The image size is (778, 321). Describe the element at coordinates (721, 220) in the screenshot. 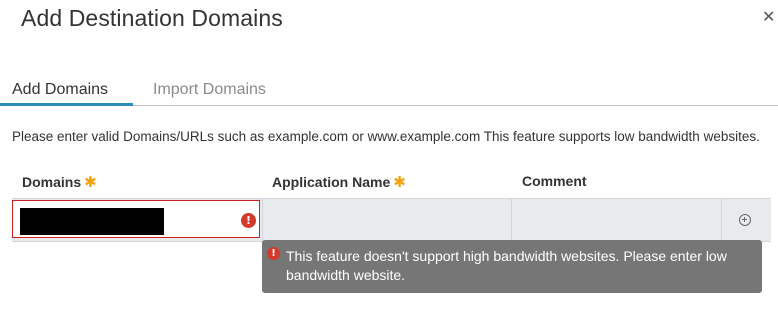

I see `cell-divider` at that location.